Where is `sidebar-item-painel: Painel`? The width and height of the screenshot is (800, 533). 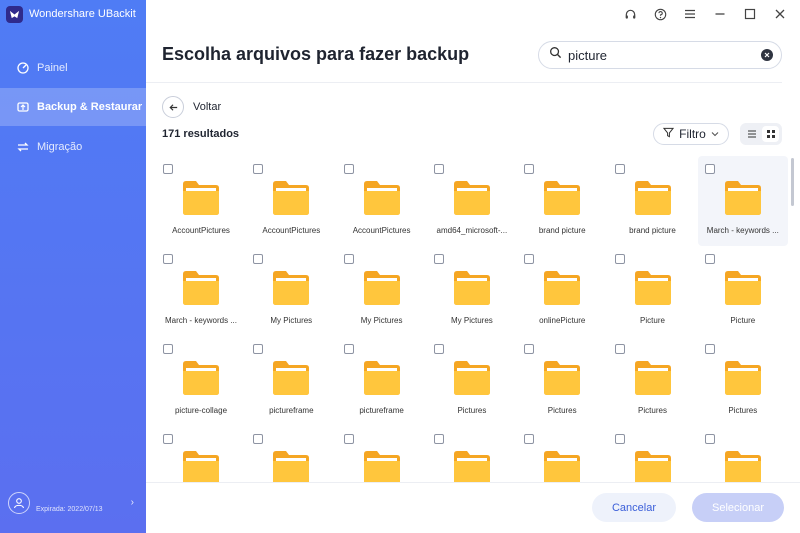
sidebar-item-painel: Painel is located at coordinates (73, 68).